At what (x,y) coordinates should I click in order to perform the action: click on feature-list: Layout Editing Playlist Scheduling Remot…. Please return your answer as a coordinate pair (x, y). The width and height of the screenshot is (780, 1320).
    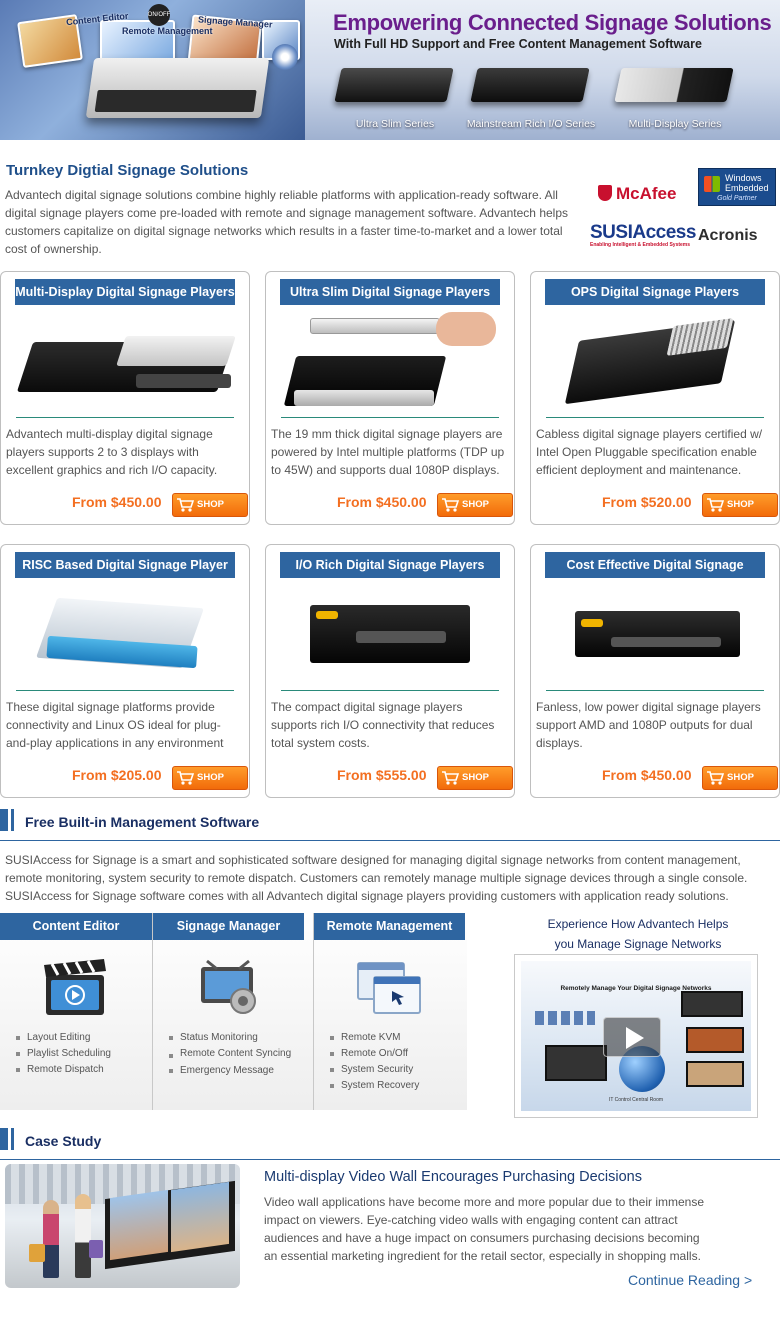
    Looking at the image, I should click on (80, 1054).